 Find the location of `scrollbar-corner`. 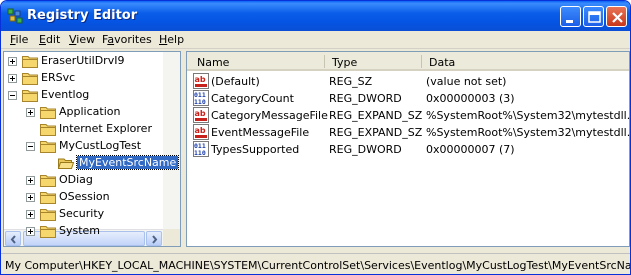

scrollbar-corner is located at coordinates (171, 237).